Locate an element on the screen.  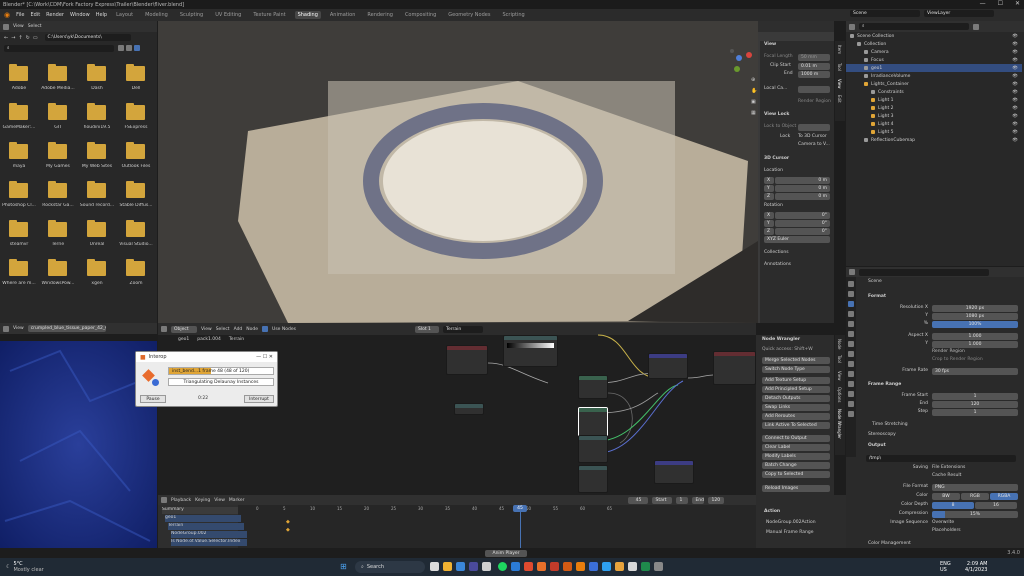
depth-16-button: 16 is located at coordinates (996, 505).